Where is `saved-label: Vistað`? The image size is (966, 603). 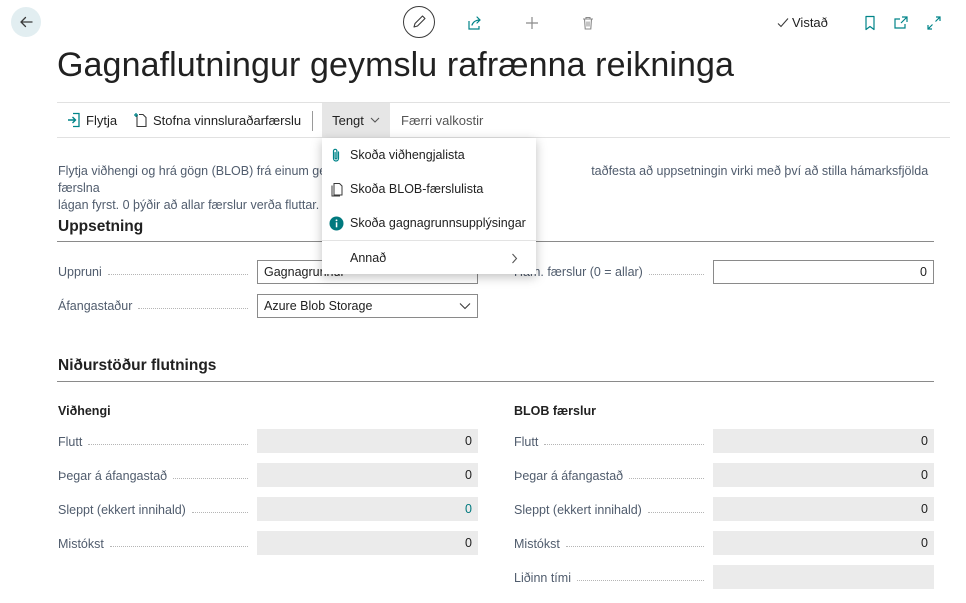
saved-label: Vistað is located at coordinates (810, 22).